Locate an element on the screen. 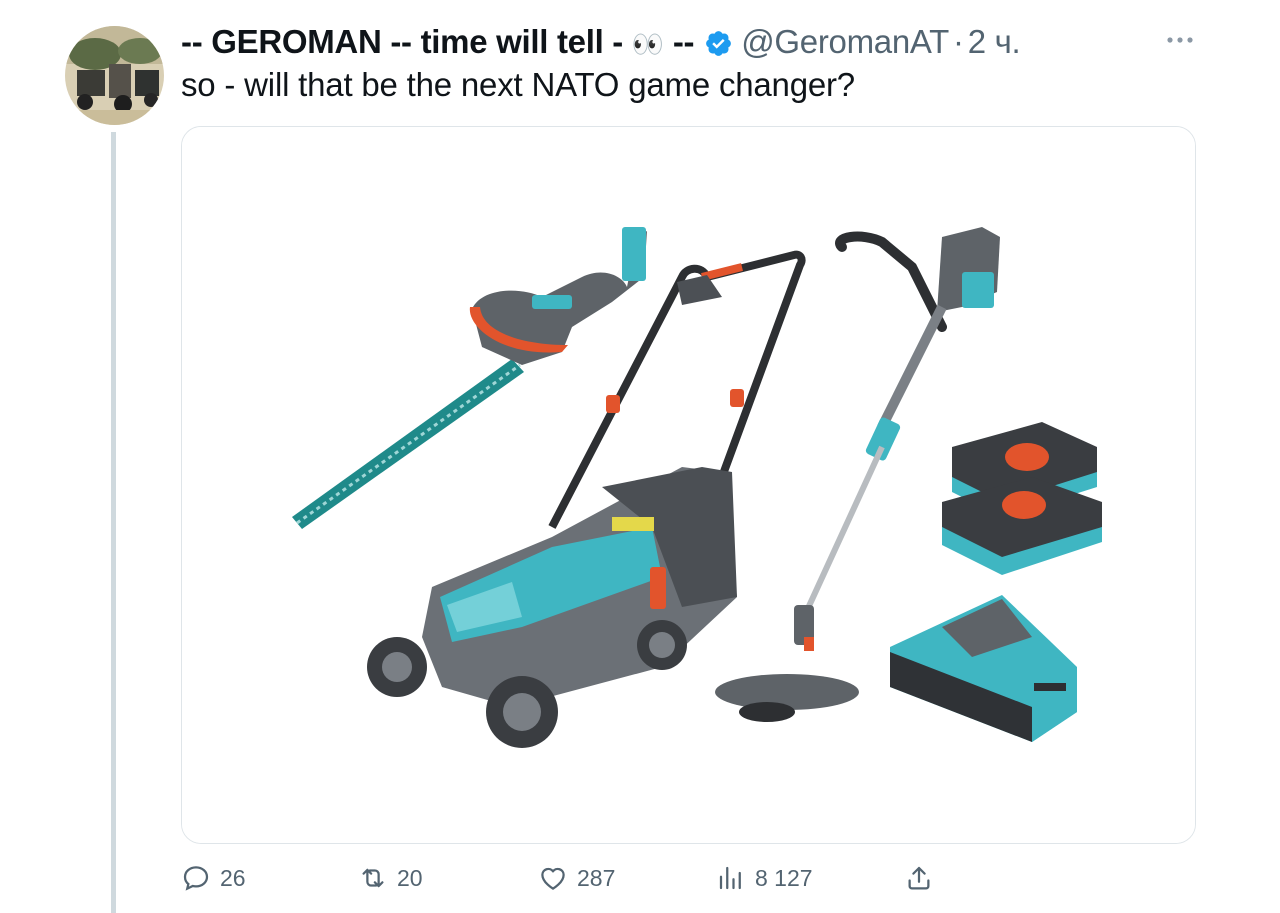 Image resolution: width=1280 pixels, height=913 pixels. retweet-icon is located at coordinates (373, 878).